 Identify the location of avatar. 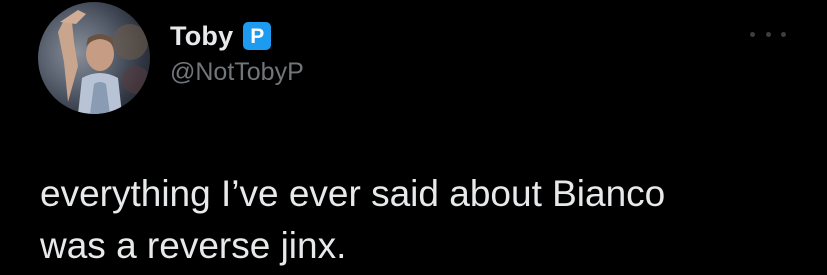
(94, 58).